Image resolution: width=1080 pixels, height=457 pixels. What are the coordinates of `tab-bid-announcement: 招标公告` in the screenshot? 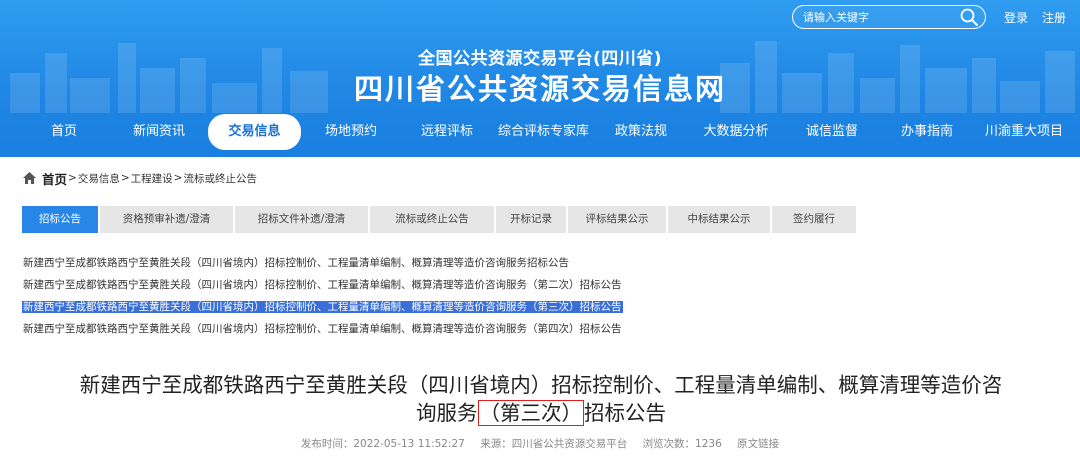 It's located at (61, 219).